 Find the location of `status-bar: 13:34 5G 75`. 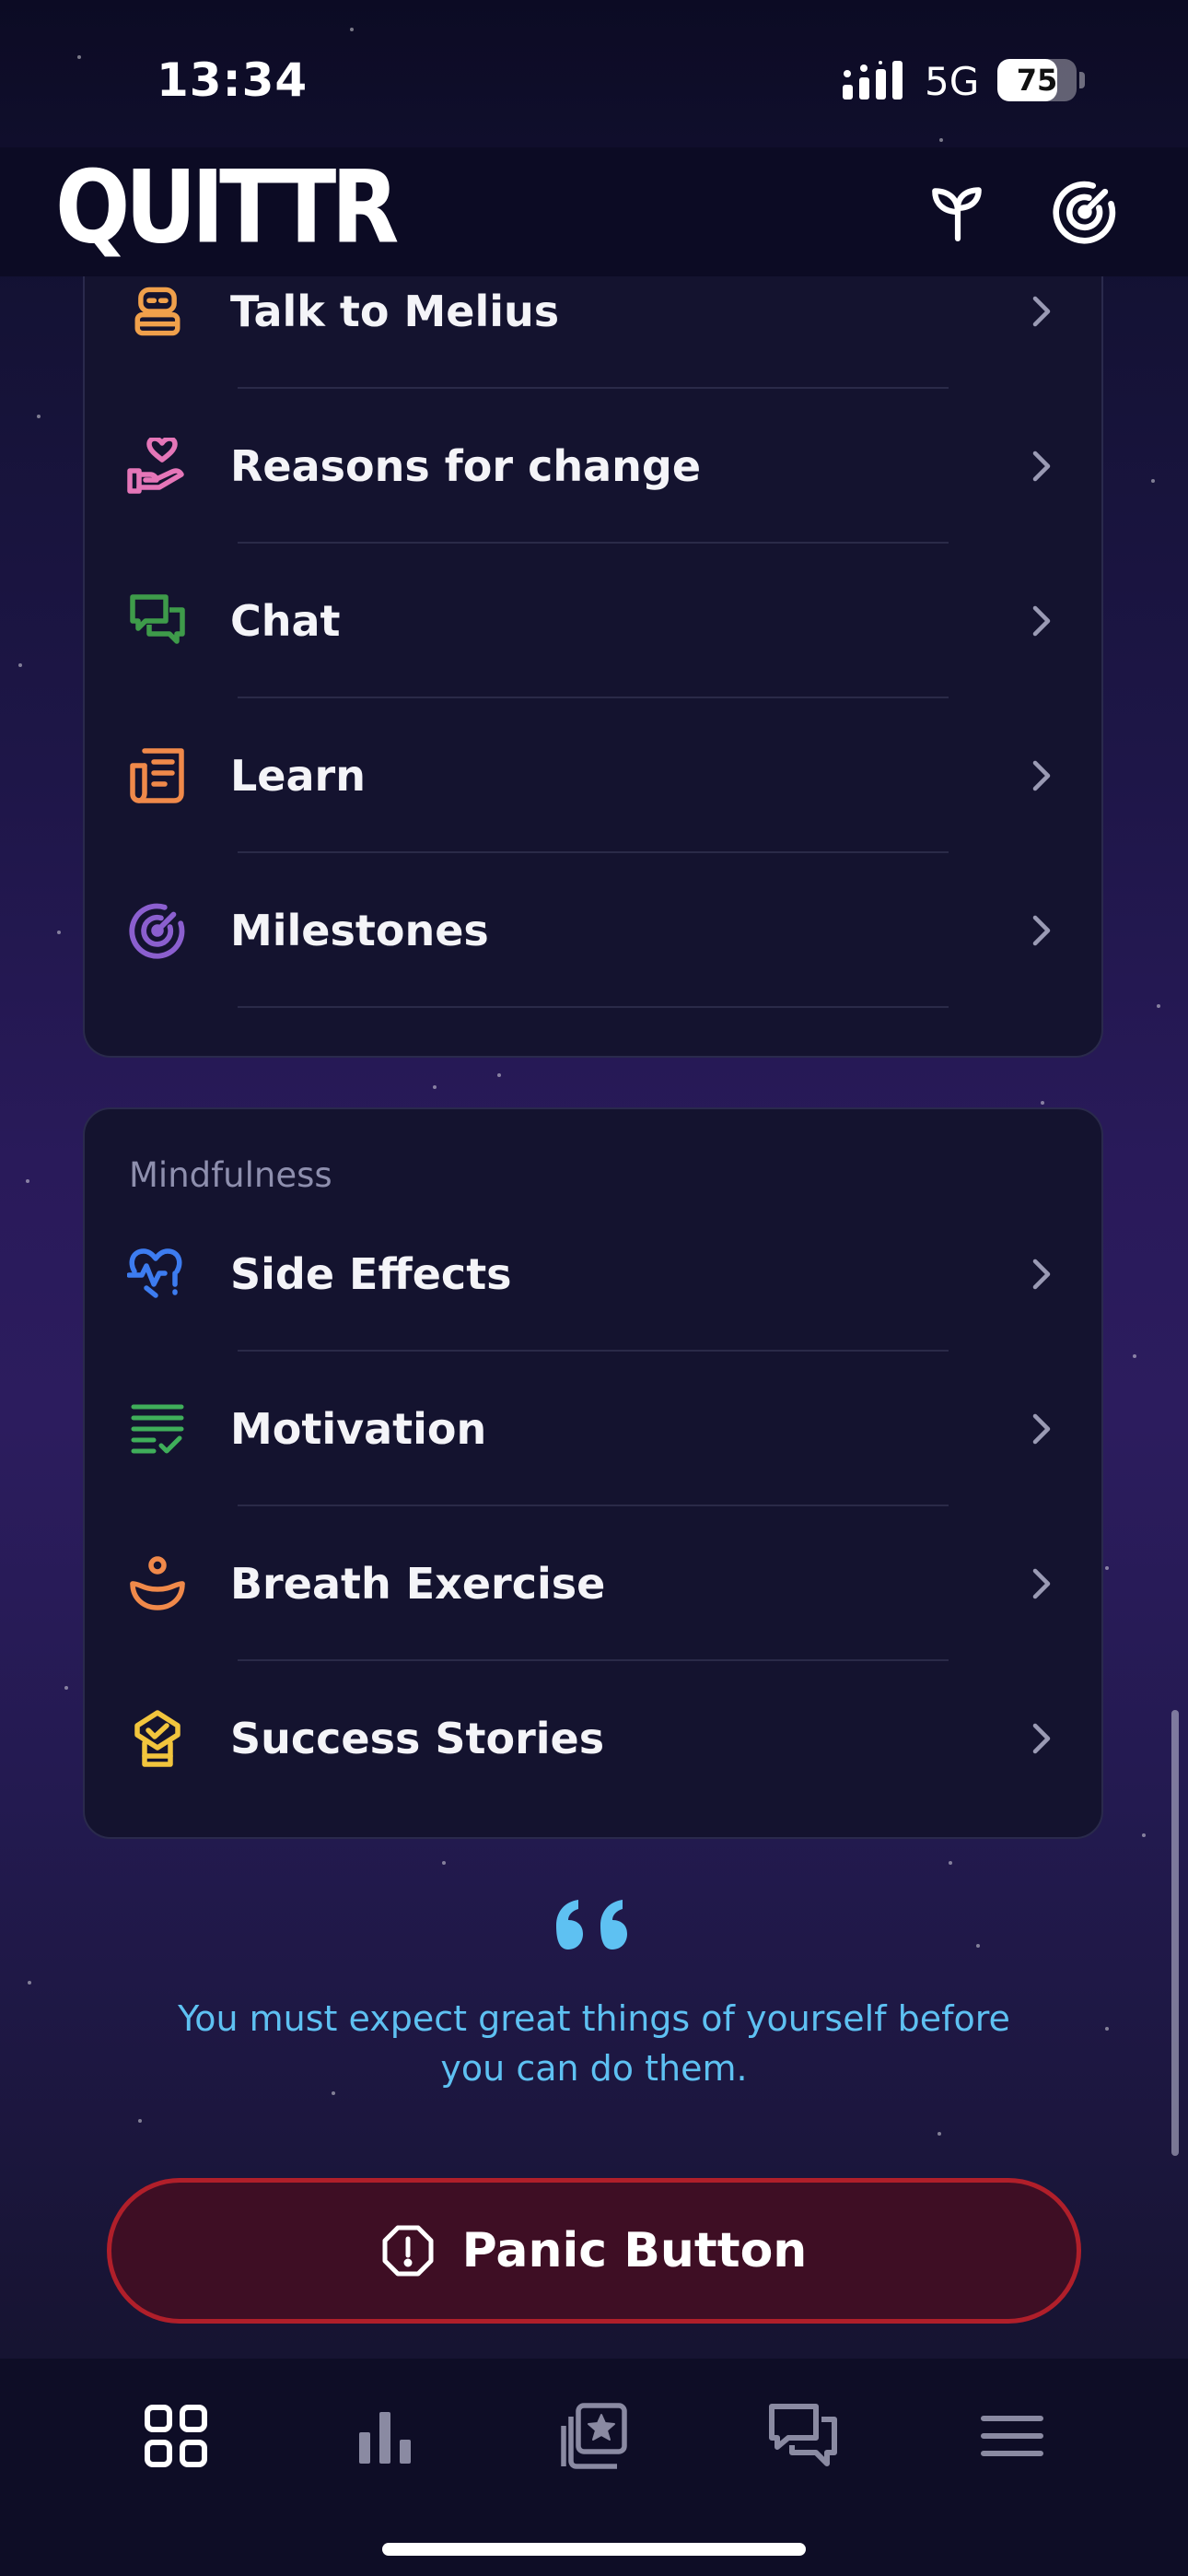

status-bar: 13:34 5G 75 is located at coordinates (594, 73).